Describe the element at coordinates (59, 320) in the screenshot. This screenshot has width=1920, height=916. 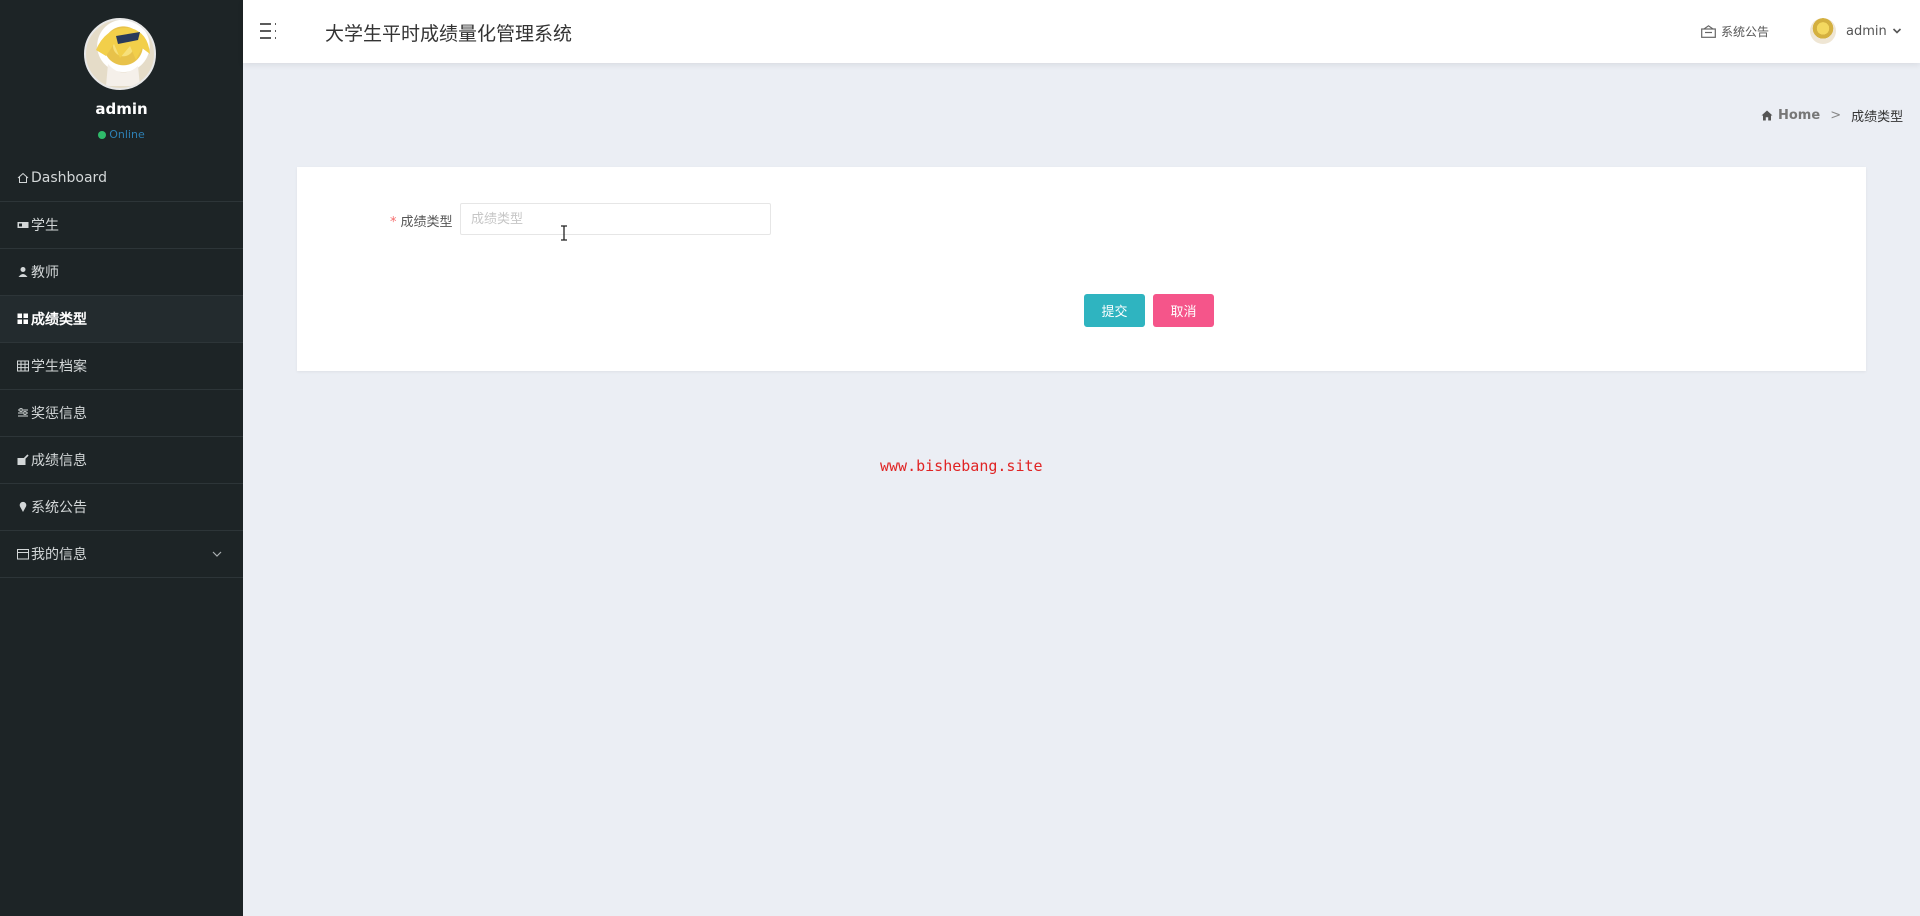
I see `sidebar-item-label: 成绩类型` at that location.